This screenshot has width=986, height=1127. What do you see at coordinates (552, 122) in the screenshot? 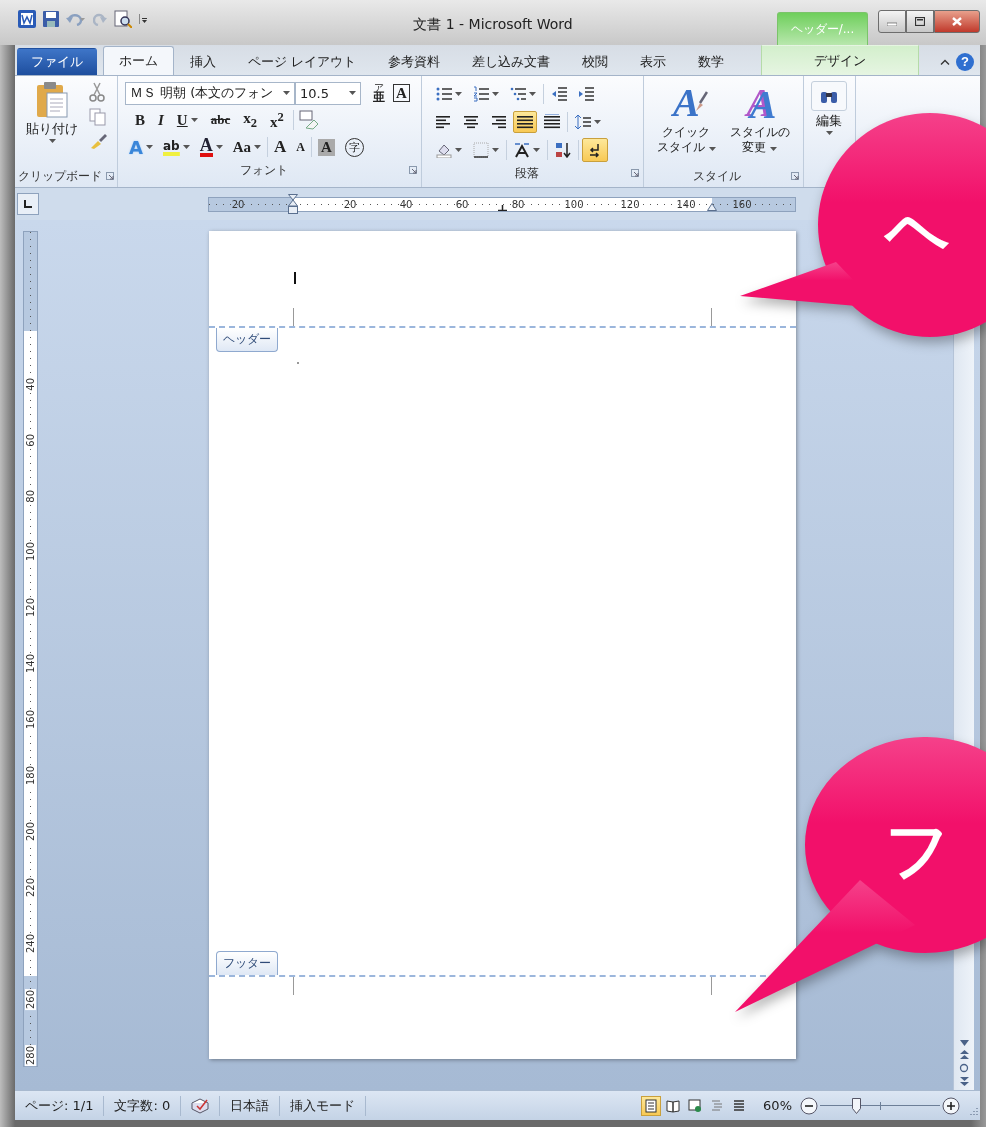
I see `distribute-icon` at bounding box center [552, 122].